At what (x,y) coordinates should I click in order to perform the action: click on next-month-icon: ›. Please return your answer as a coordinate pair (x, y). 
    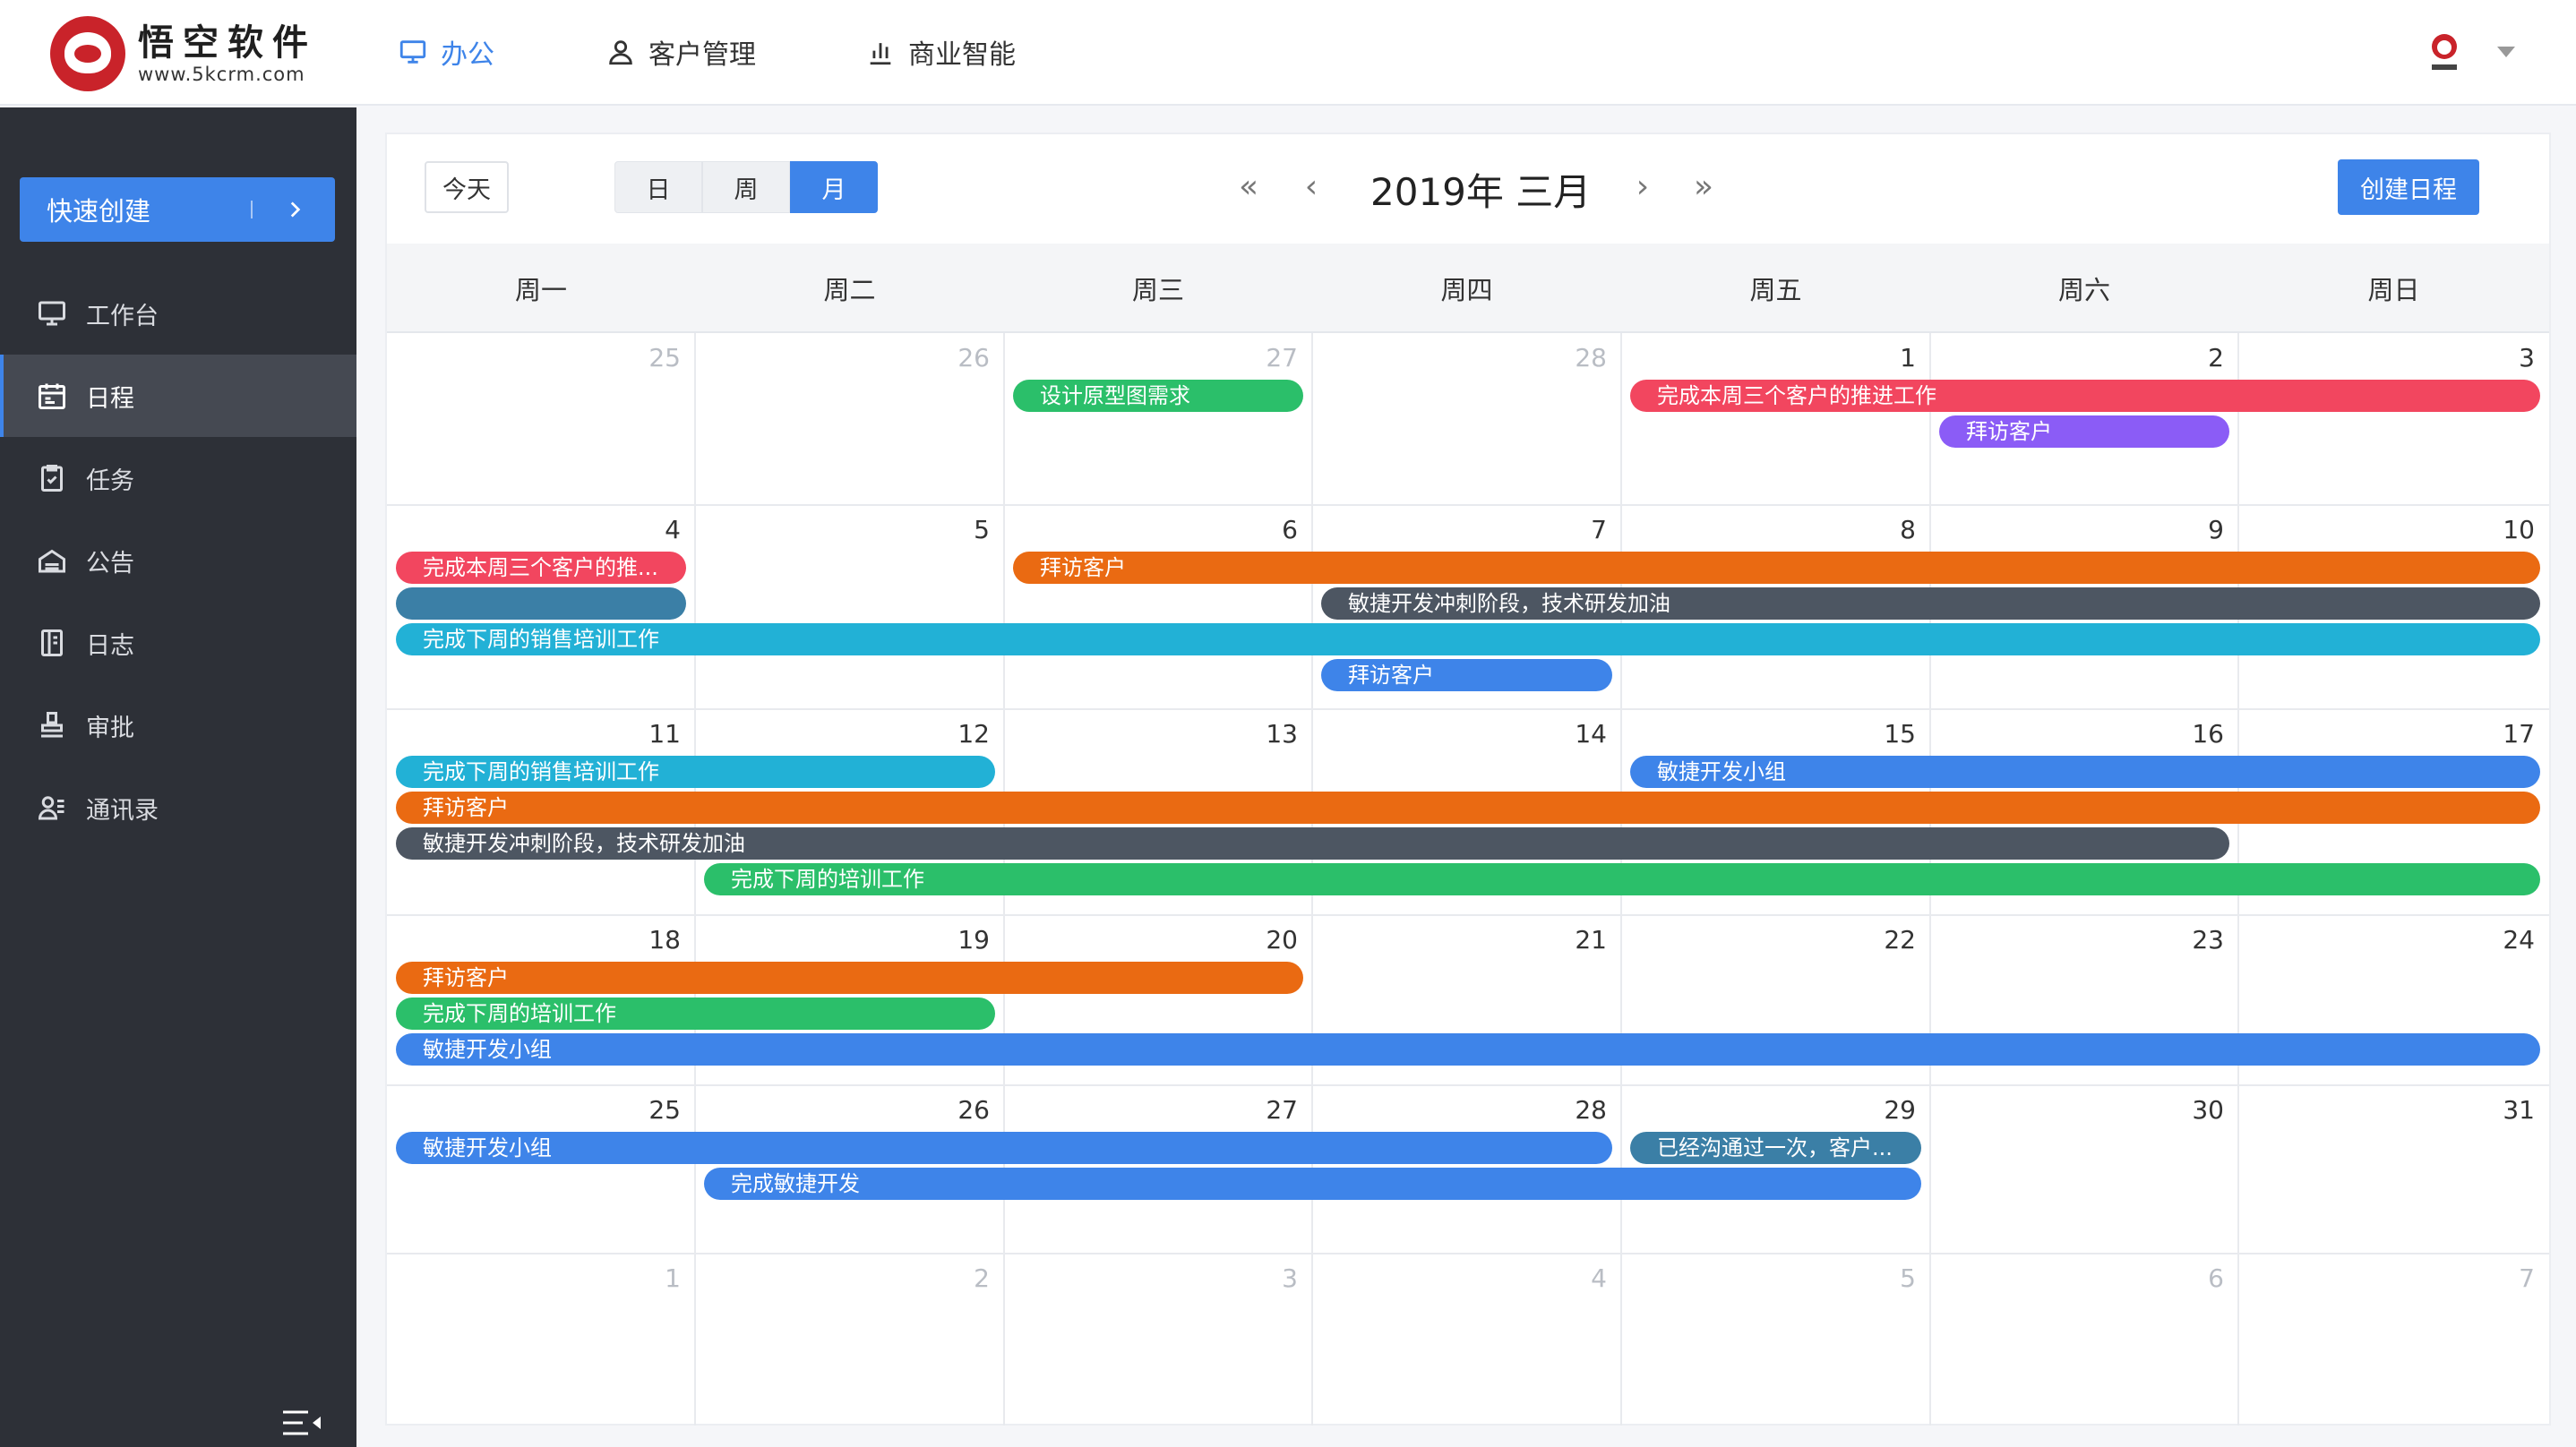
    Looking at the image, I should click on (1643, 186).